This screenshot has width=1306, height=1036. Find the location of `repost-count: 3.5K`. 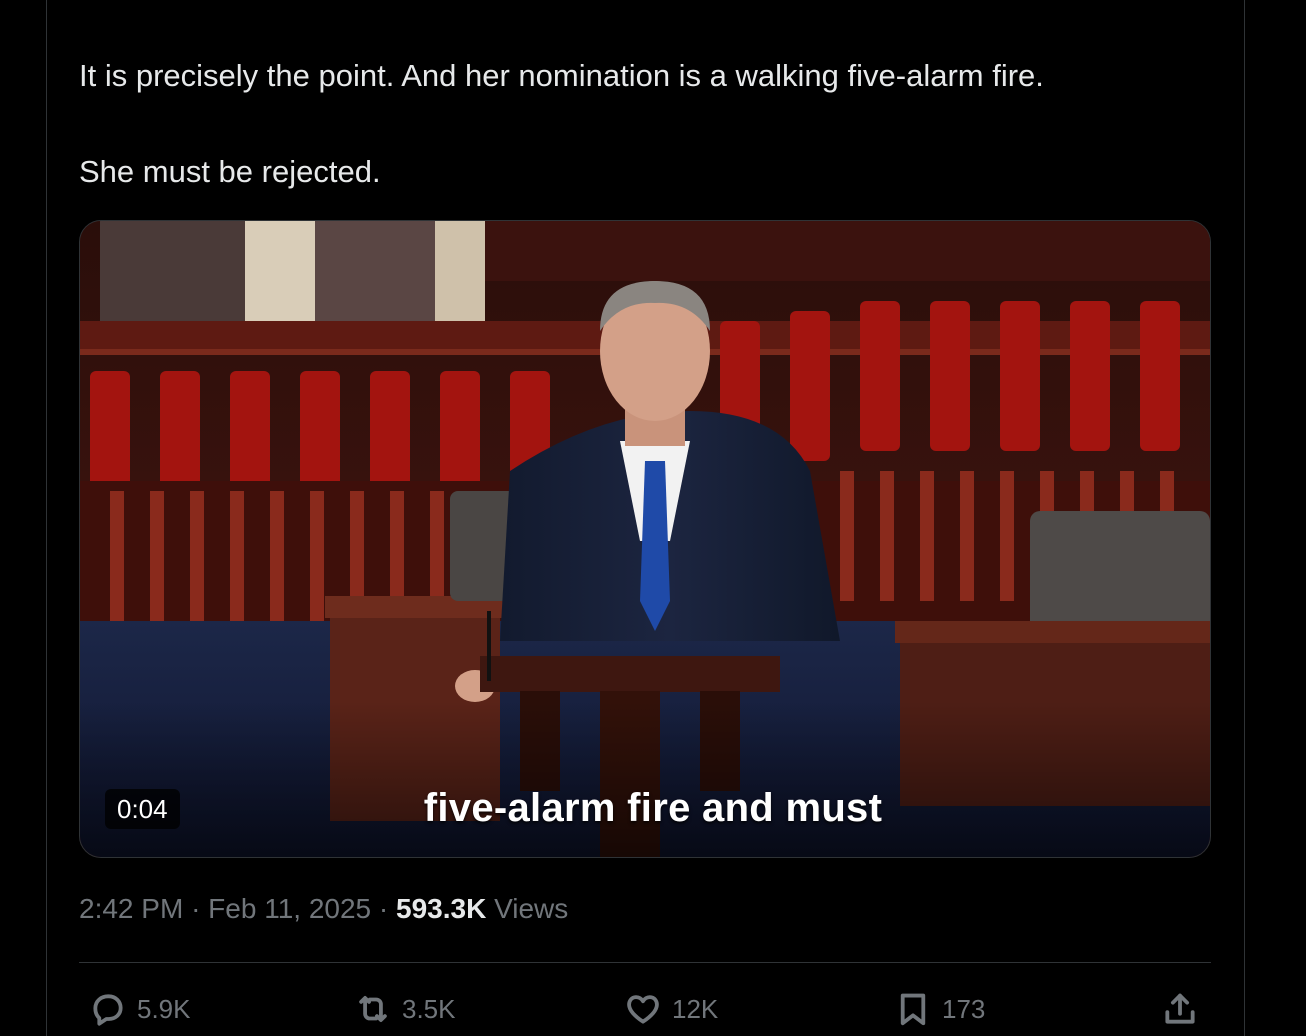

repost-count: 3.5K is located at coordinates (429, 1008).